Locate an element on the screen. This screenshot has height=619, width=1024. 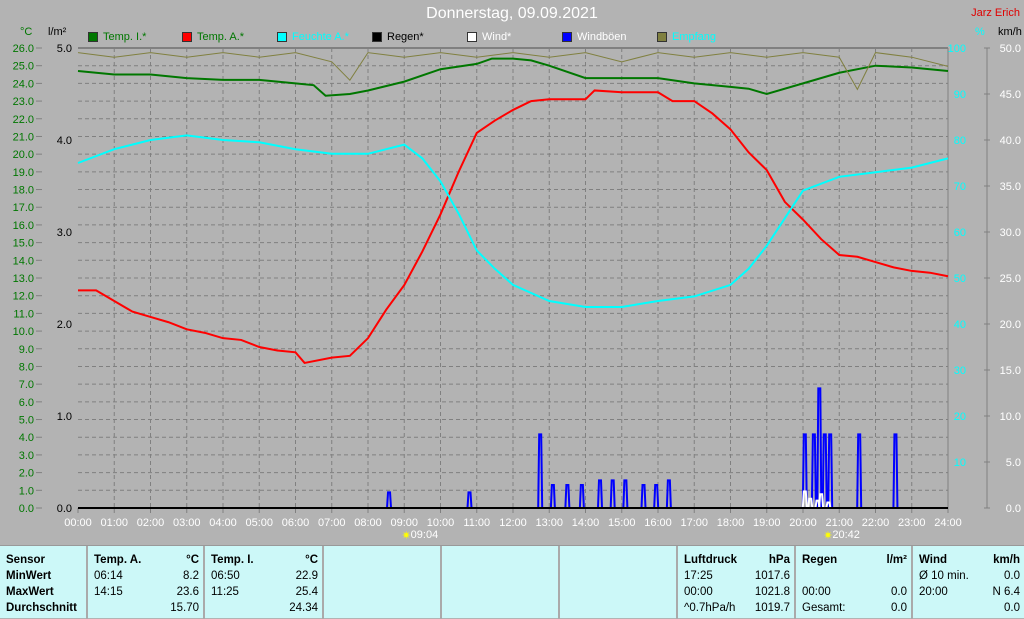
max-time: 20:00 is located at coordinates (933, 592).